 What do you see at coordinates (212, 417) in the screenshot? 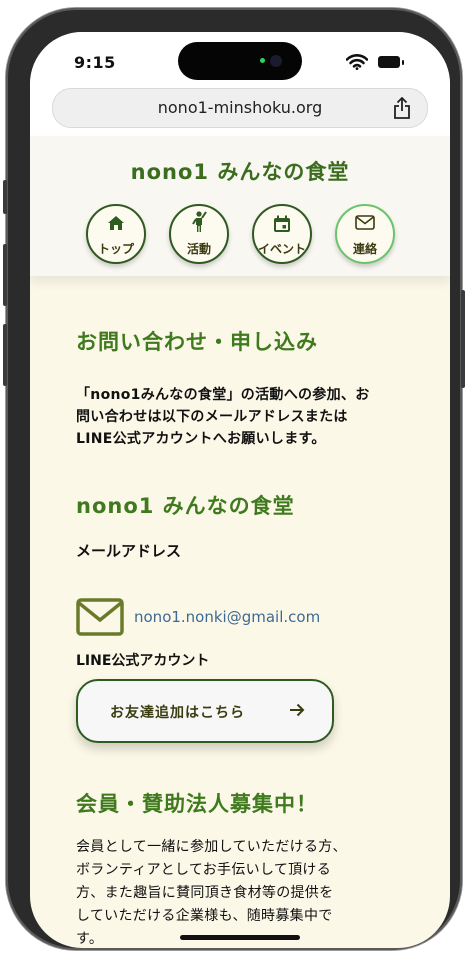
I see `intro-line: 問い合わせは以下のメールアドレスまたは` at bounding box center [212, 417].